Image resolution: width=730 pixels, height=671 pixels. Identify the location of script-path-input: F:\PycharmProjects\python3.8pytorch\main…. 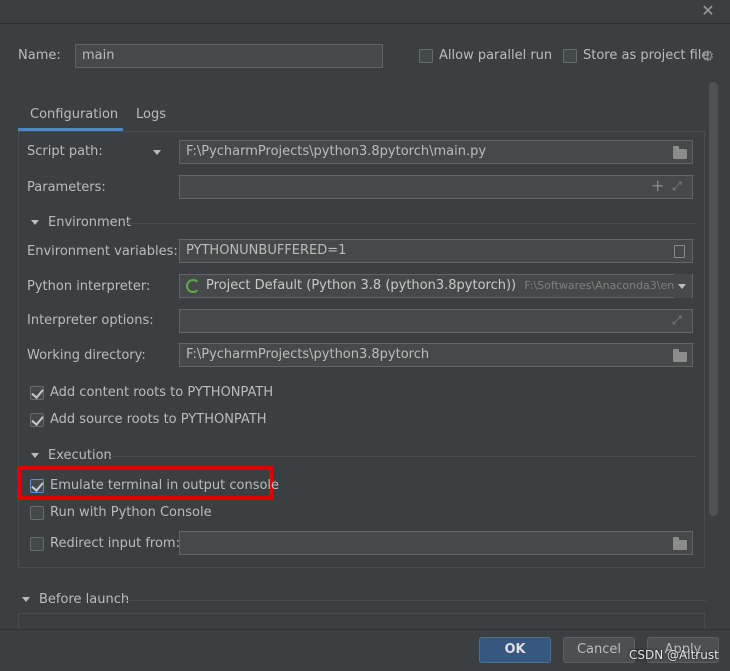
(436, 152).